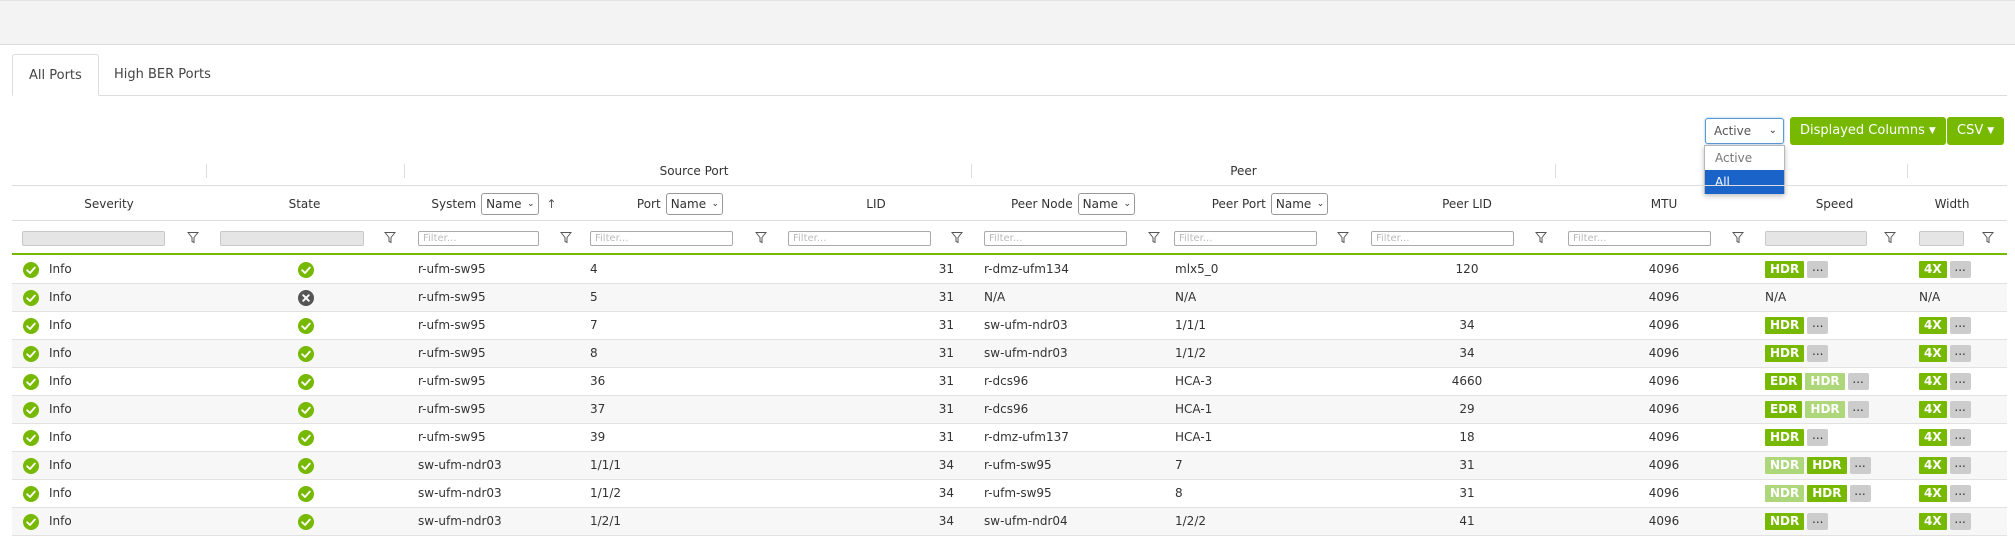  What do you see at coordinates (1834, 204) in the screenshot?
I see `header-speed: Speed` at bounding box center [1834, 204].